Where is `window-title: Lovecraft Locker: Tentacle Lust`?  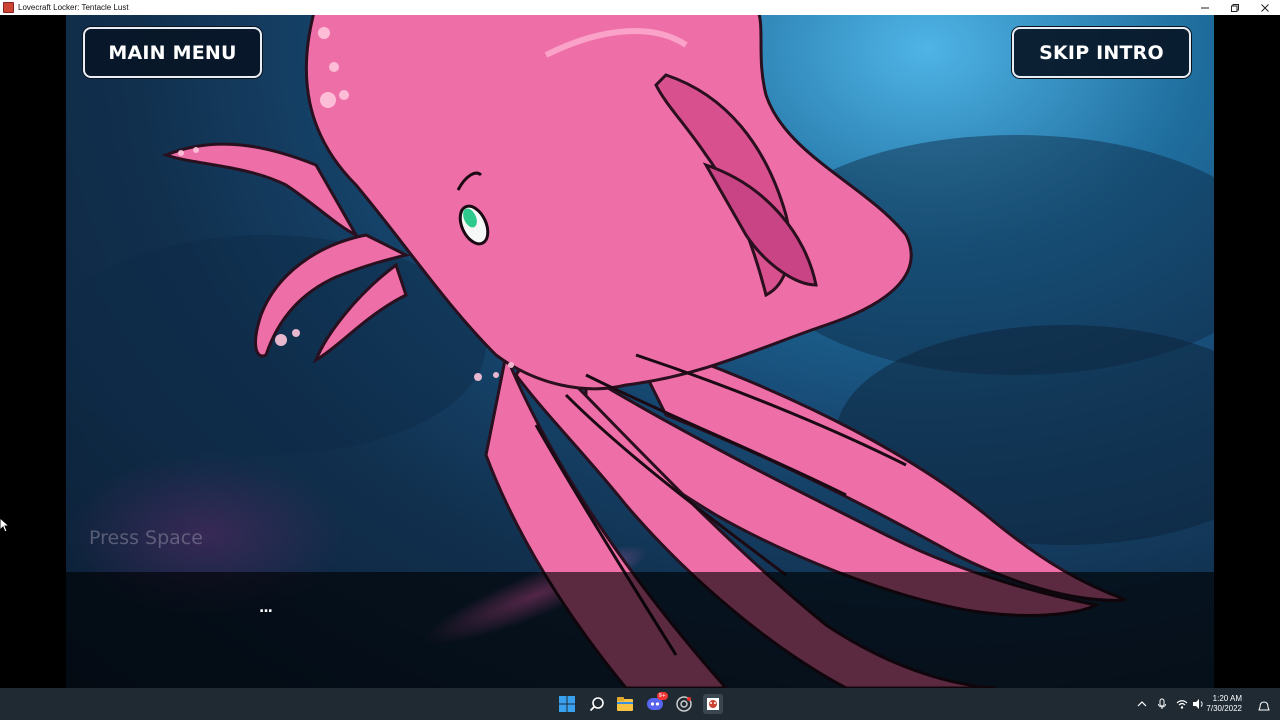 window-title: Lovecraft Locker: Tentacle Lust is located at coordinates (73, 7).